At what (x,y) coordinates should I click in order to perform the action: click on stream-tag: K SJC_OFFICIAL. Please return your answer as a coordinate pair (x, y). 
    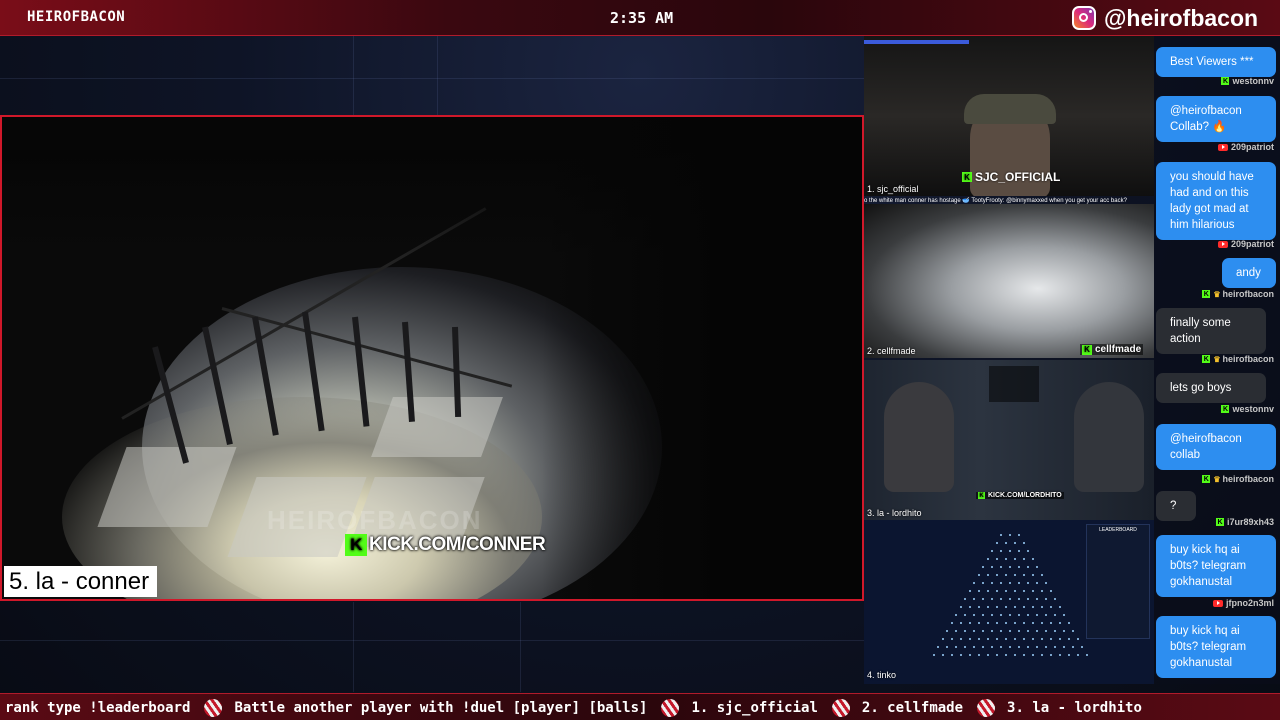
    Looking at the image, I should click on (1011, 177).